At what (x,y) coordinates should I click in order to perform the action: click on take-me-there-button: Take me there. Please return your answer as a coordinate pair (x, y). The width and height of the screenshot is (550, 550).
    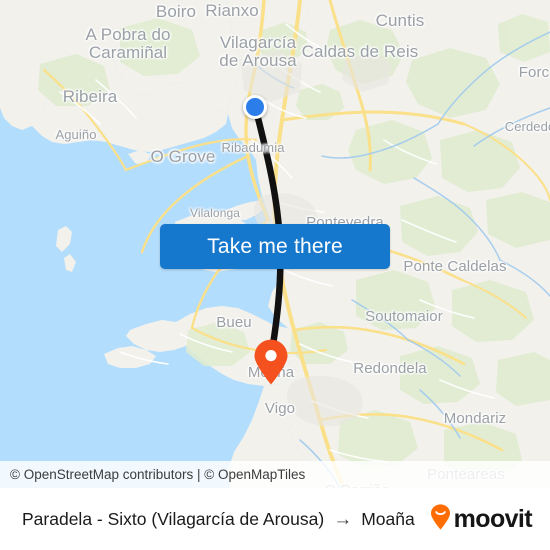
    Looking at the image, I should click on (275, 246).